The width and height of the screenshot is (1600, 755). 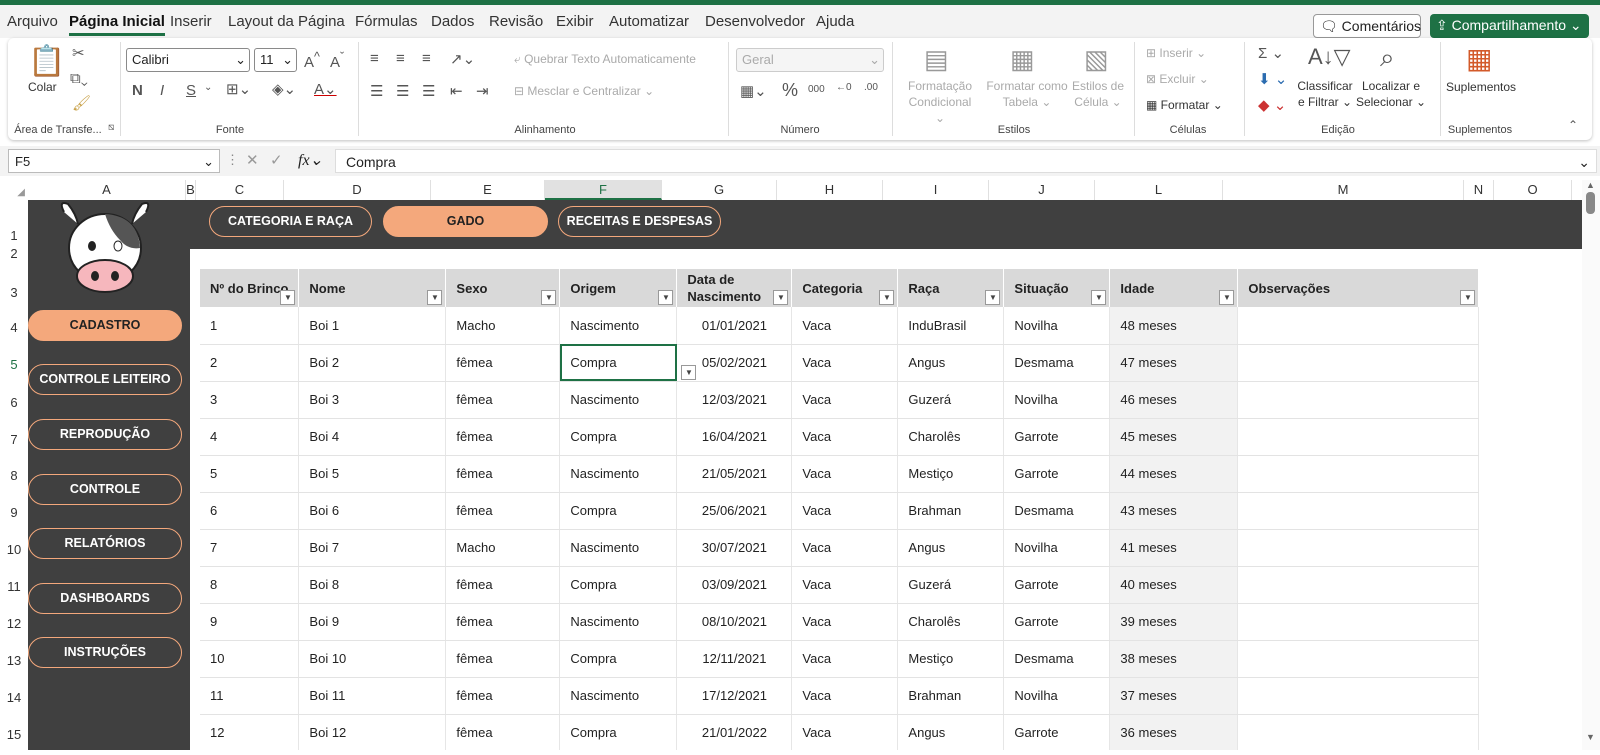 What do you see at coordinates (503, 326) in the screenshot?
I see `cell-sexo: Macho` at bounding box center [503, 326].